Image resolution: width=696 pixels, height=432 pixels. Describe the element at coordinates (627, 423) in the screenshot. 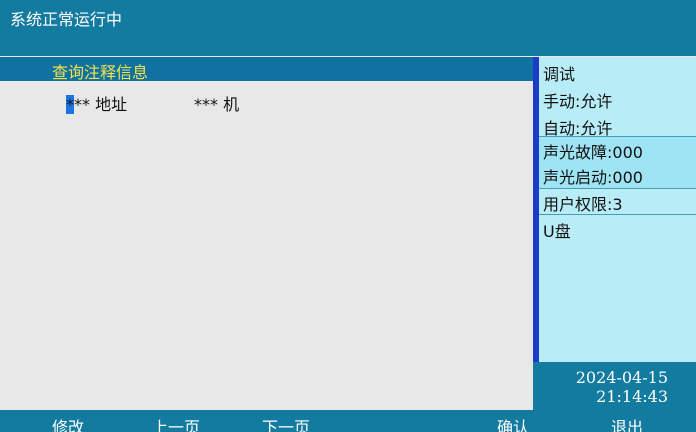

I see `exit-button: 退出` at that location.